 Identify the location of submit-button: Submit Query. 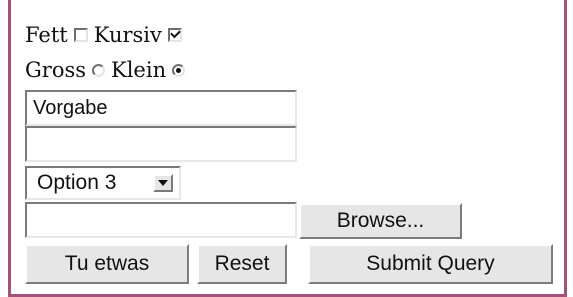
(430, 264).